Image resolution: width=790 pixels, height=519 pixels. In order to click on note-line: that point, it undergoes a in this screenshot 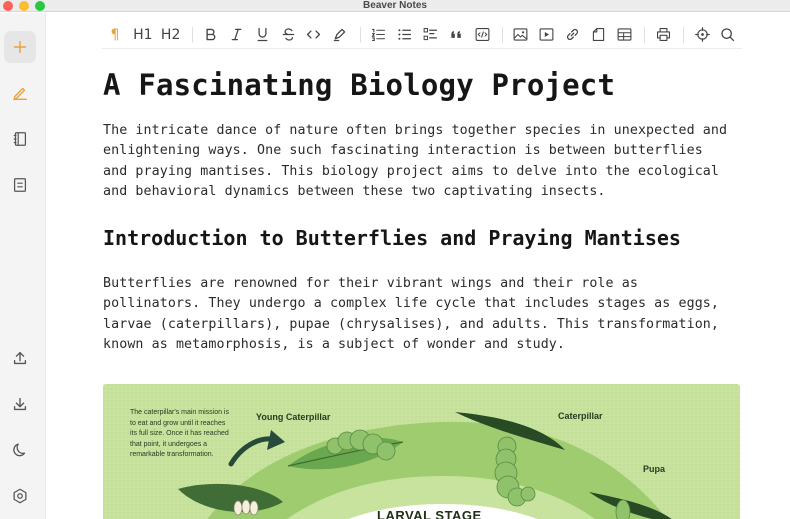, I will do `click(169, 444)`.